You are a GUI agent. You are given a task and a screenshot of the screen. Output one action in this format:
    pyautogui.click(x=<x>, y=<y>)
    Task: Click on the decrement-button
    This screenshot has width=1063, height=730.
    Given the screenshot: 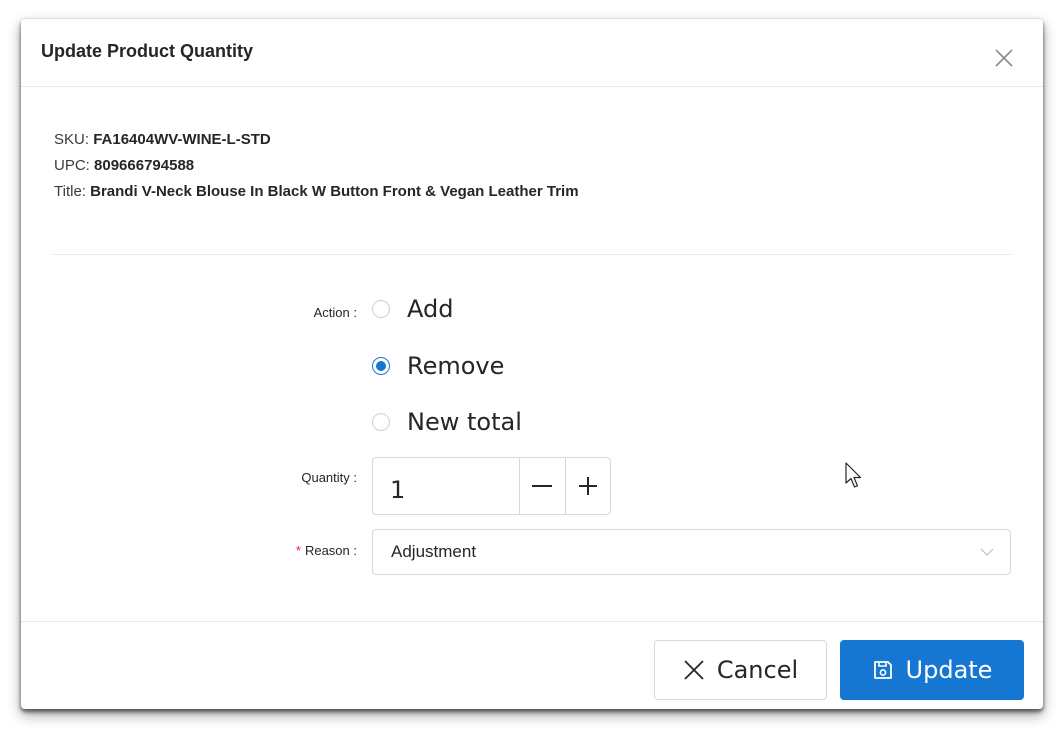 What is the action you would take?
    pyautogui.click(x=542, y=486)
    